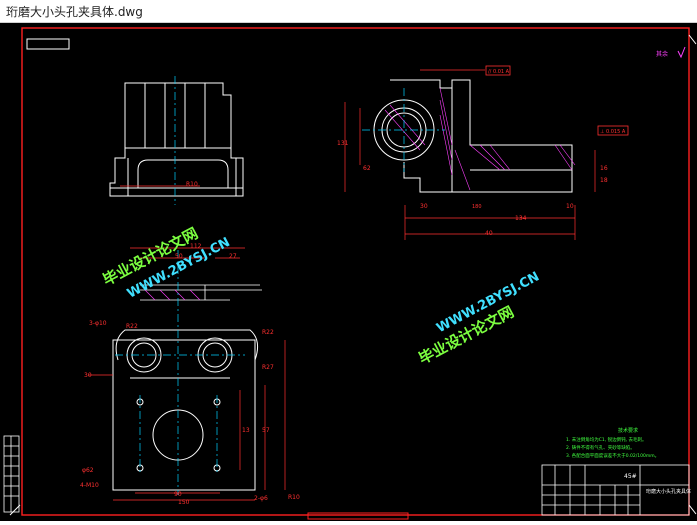 The width and height of the screenshot is (697, 525). Describe the element at coordinates (268, 367) in the screenshot. I see `dim-top-r27: R27` at that location.